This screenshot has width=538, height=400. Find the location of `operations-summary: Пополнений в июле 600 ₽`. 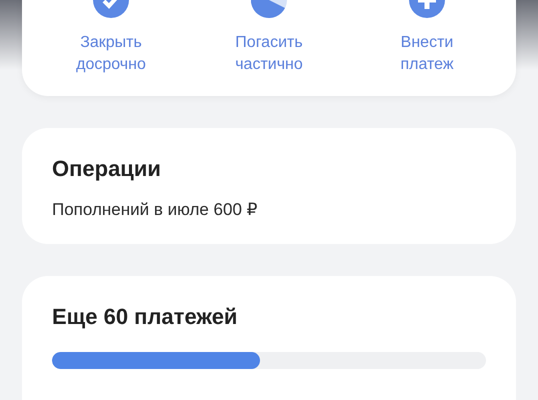

operations-summary: Пополнений в июле 600 ₽ is located at coordinates (155, 210).